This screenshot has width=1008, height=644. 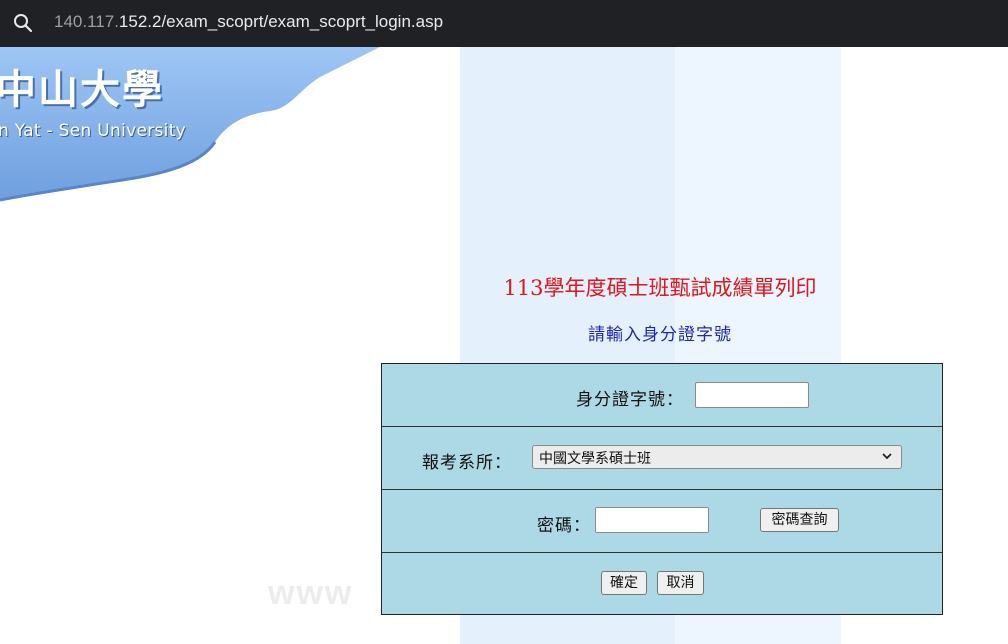 I want to click on chevron-down-icon, so click(x=887, y=456).